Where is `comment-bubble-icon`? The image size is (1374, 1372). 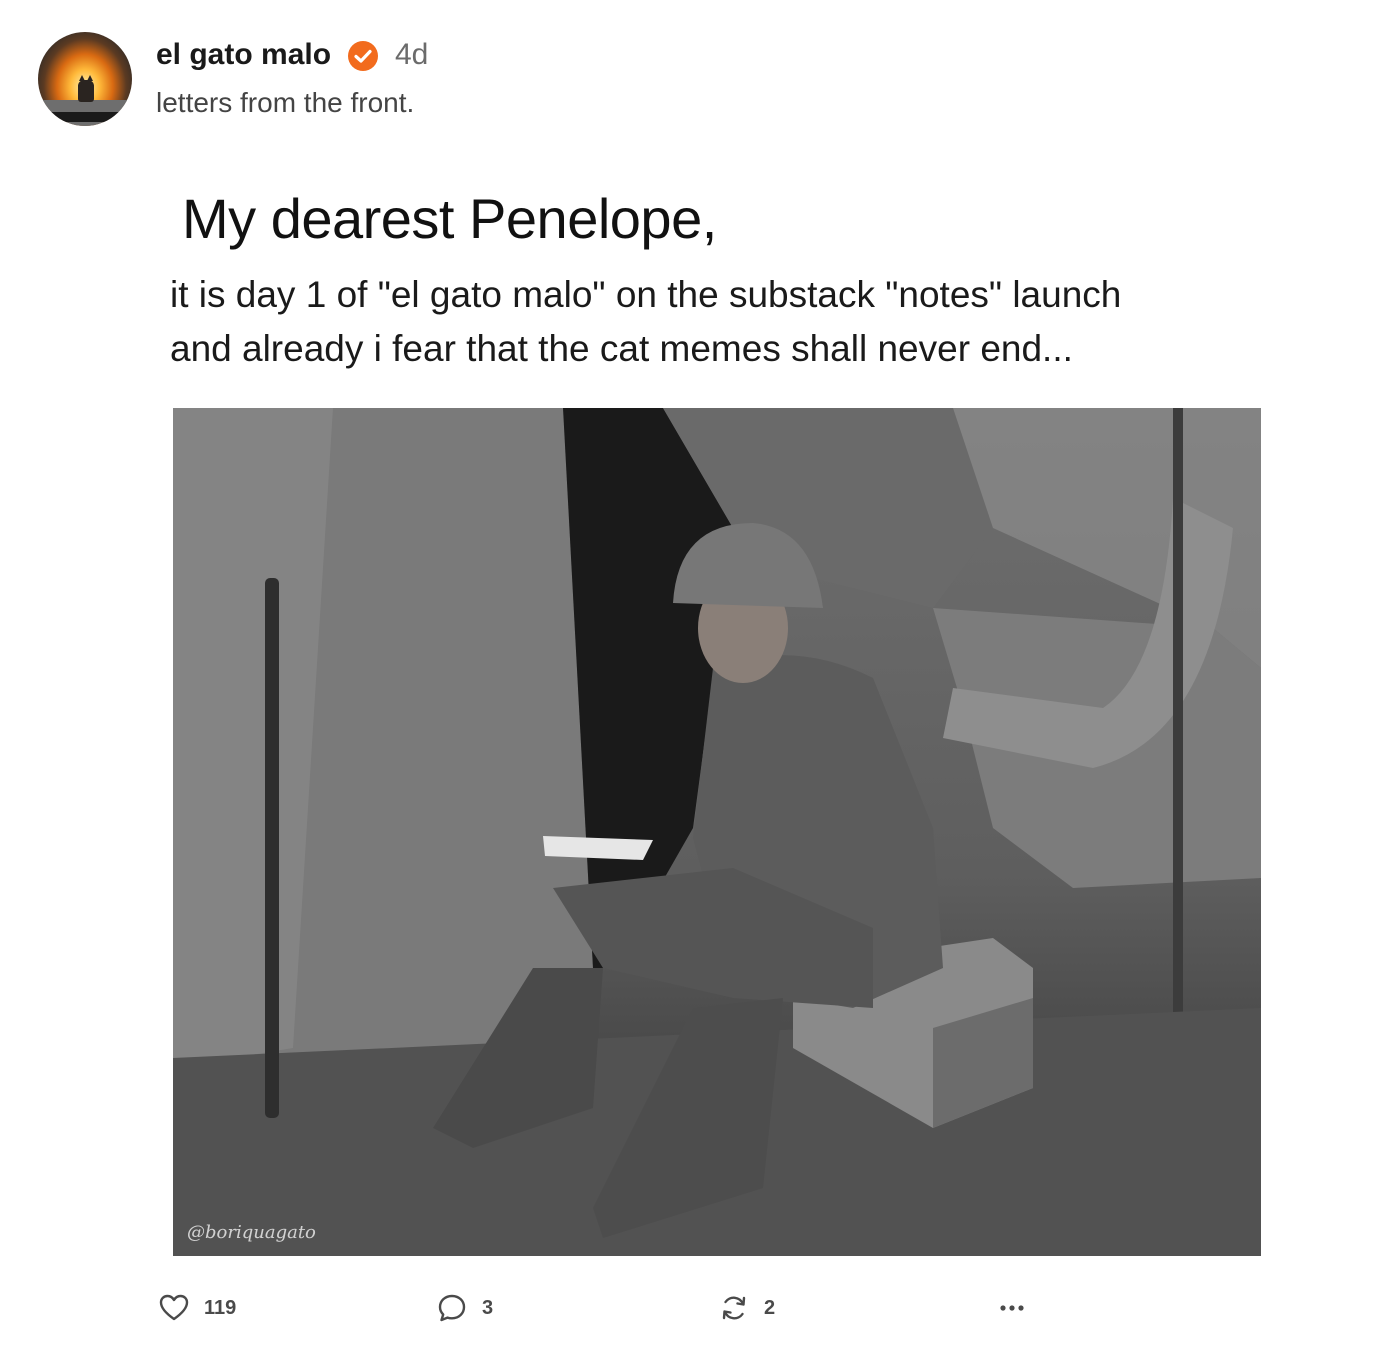 comment-bubble-icon is located at coordinates (452, 1308).